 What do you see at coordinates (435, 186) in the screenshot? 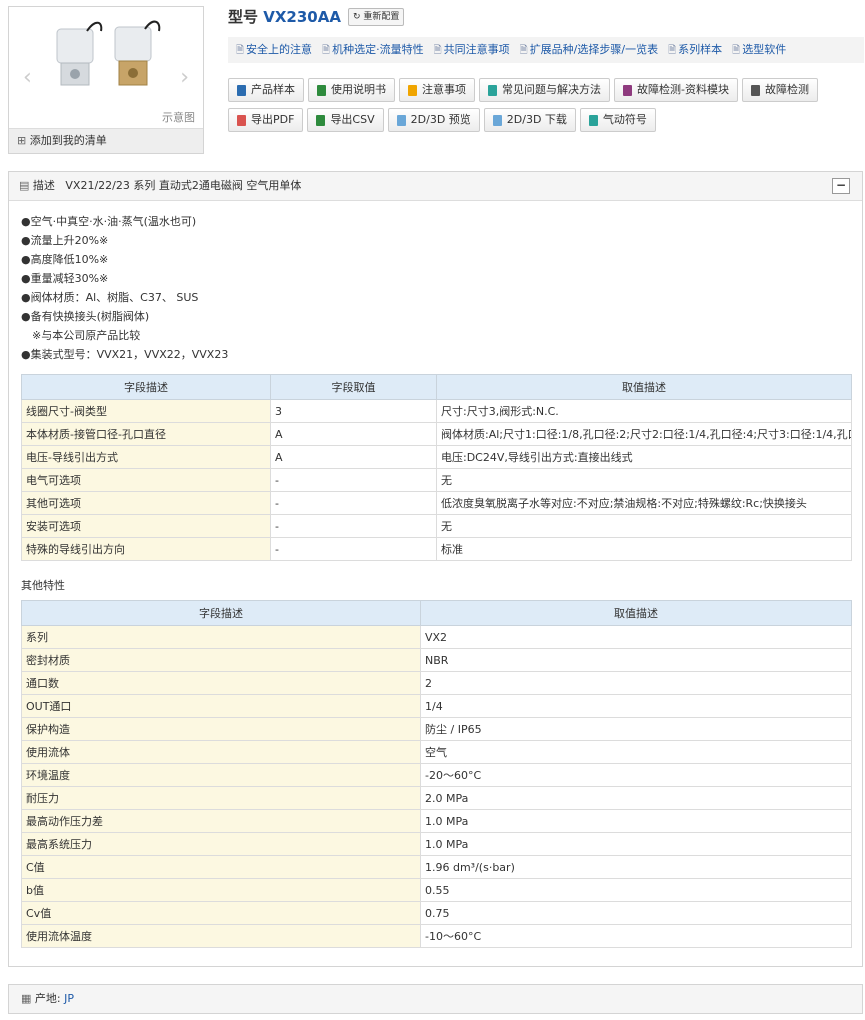
I see `description-header: ▤ 描述 VX21/22/23 系列 直动式2通电磁阀 空气用单体 −` at bounding box center [435, 186].